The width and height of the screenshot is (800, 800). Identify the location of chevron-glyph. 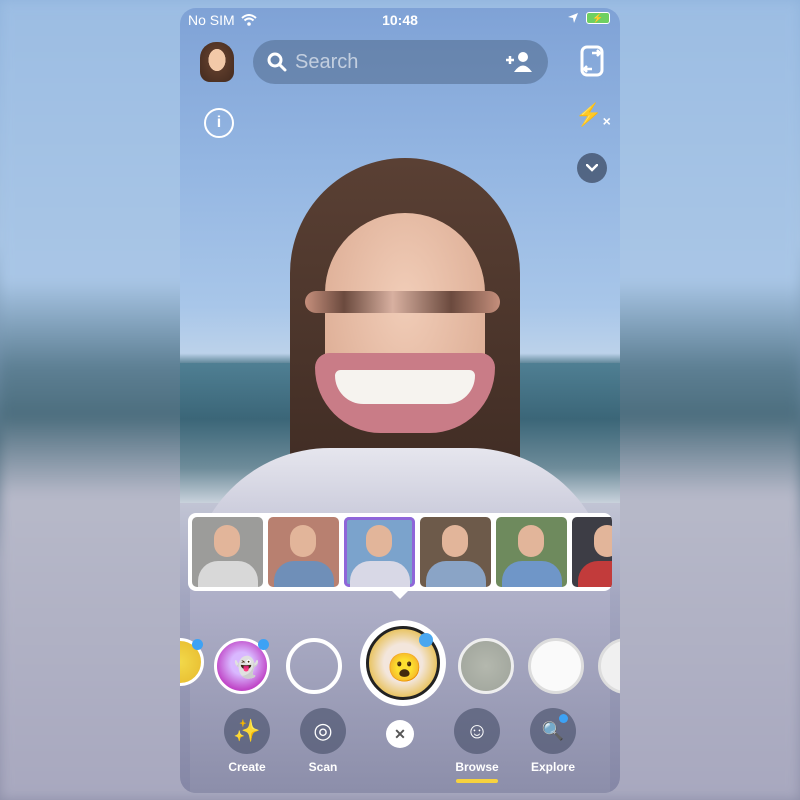
(592, 168).